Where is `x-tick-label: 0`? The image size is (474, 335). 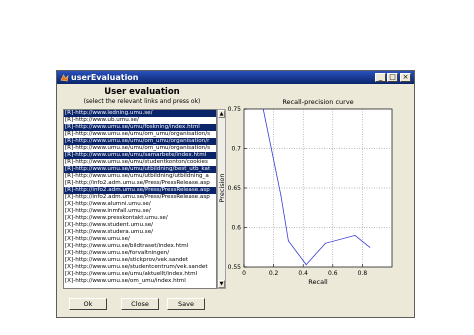 x-tick-label: 0 is located at coordinates (244, 273).